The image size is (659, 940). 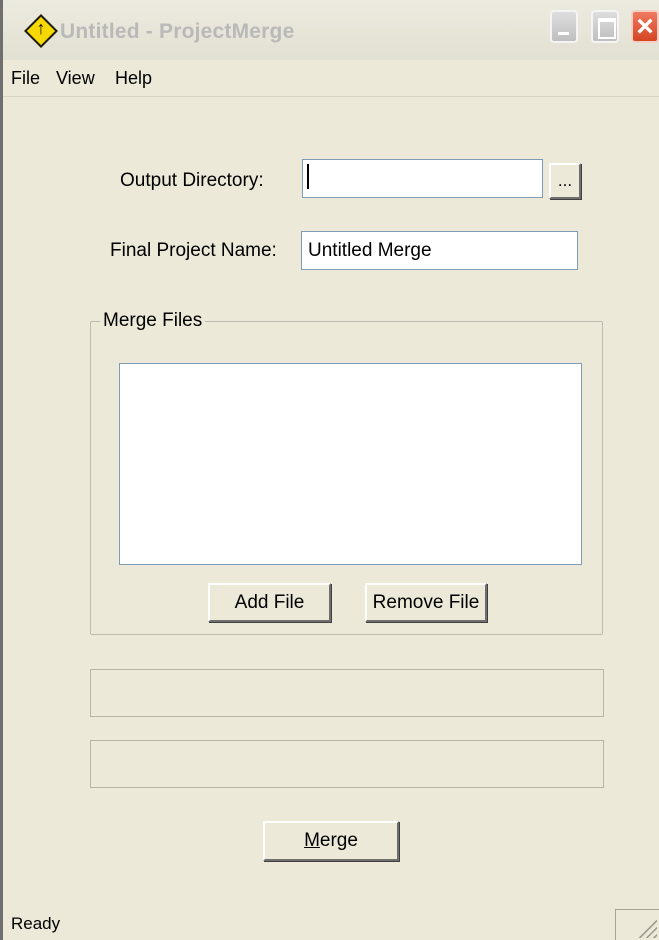 What do you see at coordinates (426, 602) in the screenshot?
I see `remove-file-button: Remove File` at bounding box center [426, 602].